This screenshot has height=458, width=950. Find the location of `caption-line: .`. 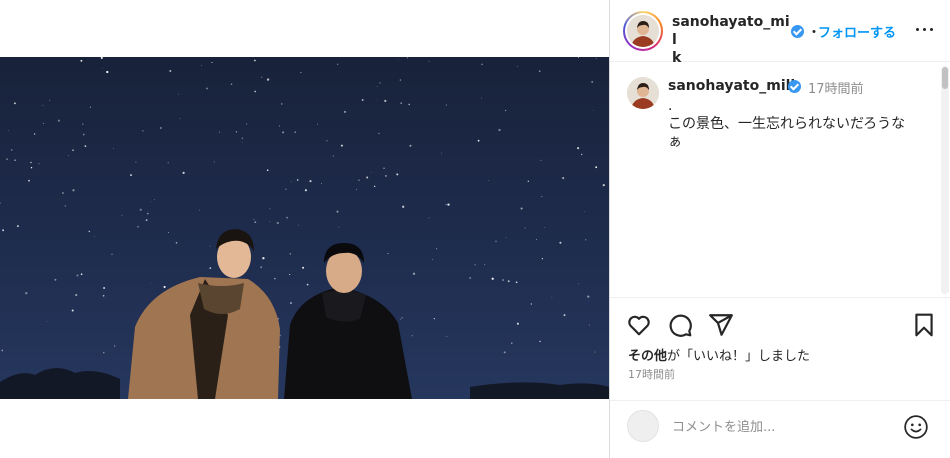

caption-line: . is located at coordinates (670, 106).